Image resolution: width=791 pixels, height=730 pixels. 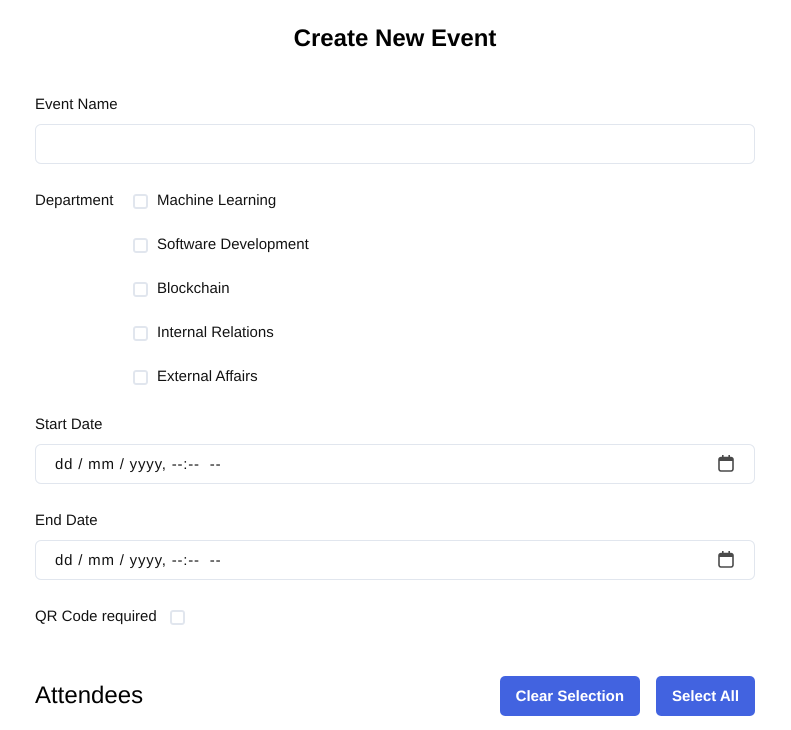 I want to click on checkbox-label: Software Development, so click(x=233, y=245).